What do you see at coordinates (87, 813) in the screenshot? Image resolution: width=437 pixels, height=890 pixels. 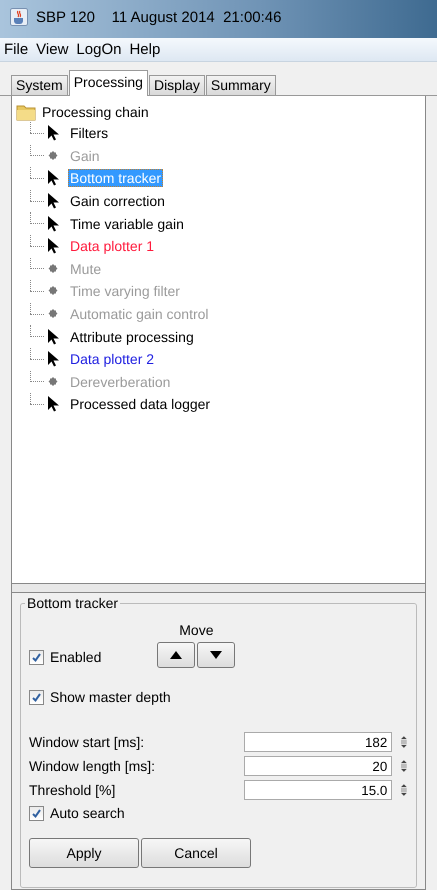 I see `checkbox-label: Auto search` at bounding box center [87, 813].